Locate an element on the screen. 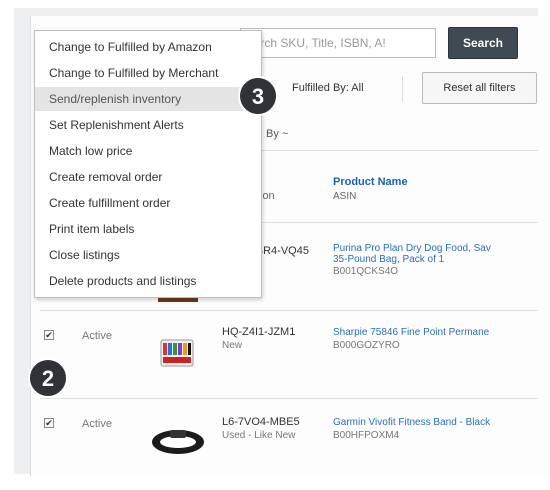 Image resolution: width=550 pixels, height=490 pixels. menu-item-delete-products: Delete products and listings is located at coordinates (148, 281).